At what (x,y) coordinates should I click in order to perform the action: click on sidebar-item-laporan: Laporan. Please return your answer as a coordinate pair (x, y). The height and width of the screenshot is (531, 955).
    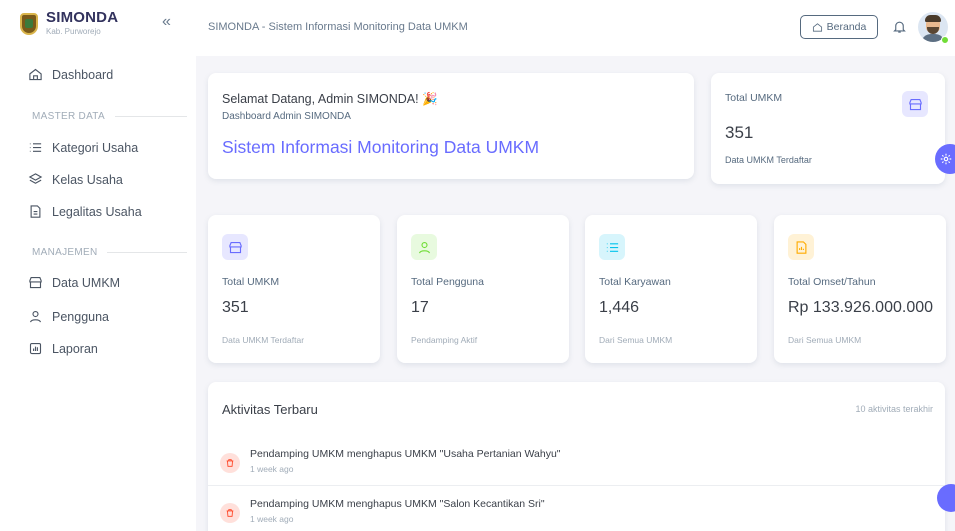
    Looking at the image, I should click on (63, 348).